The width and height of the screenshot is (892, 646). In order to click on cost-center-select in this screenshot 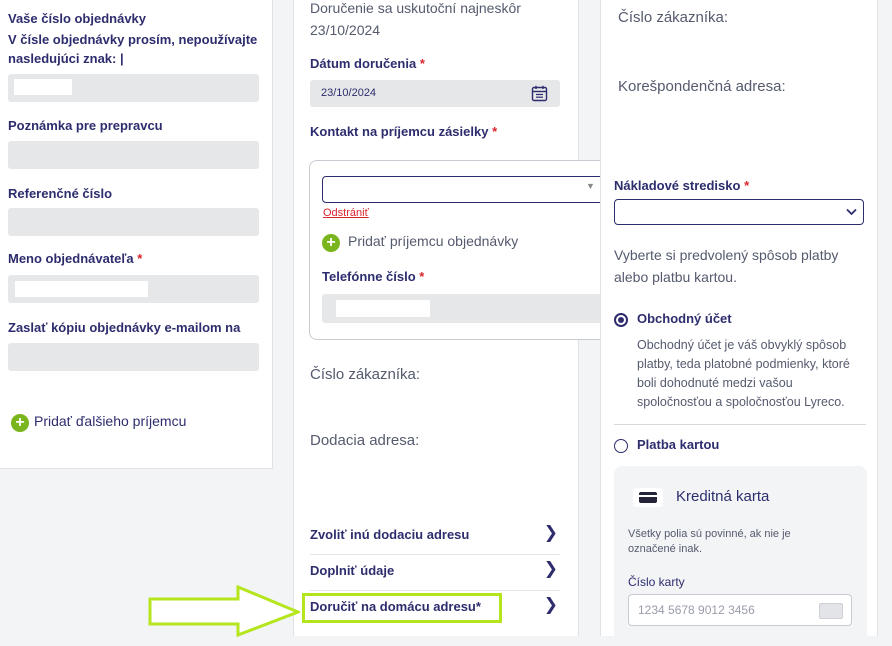, I will do `click(739, 212)`.